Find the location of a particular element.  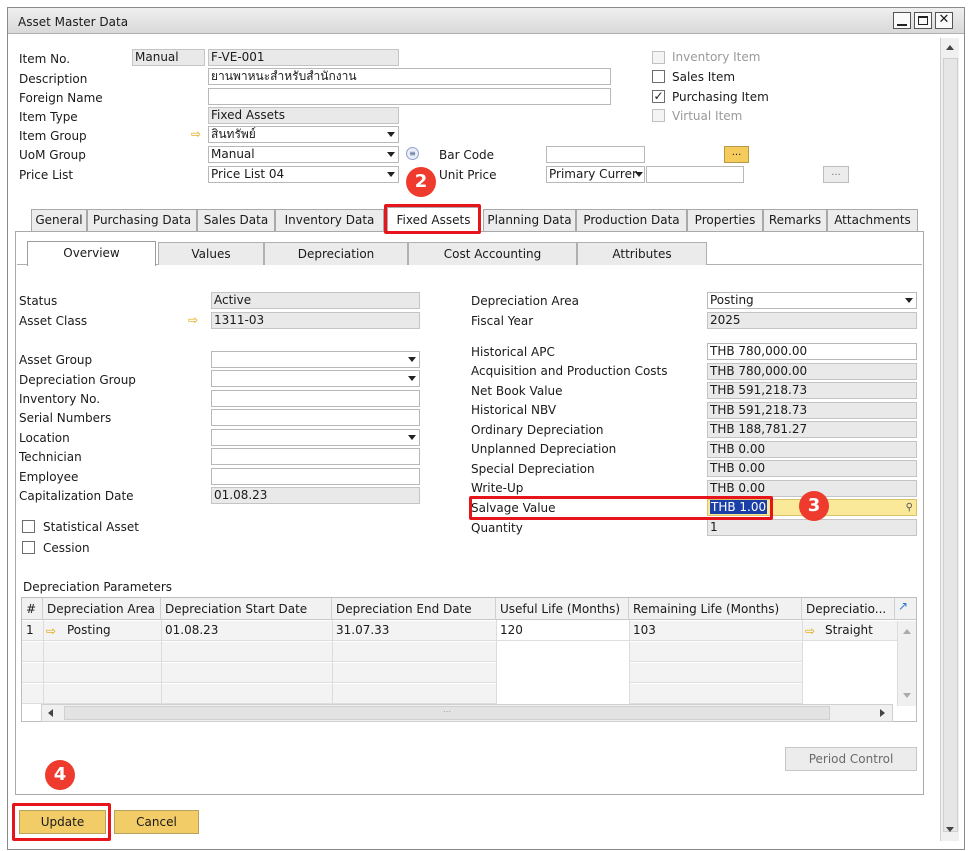

inventory-no-field is located at coordinates (315, 398).